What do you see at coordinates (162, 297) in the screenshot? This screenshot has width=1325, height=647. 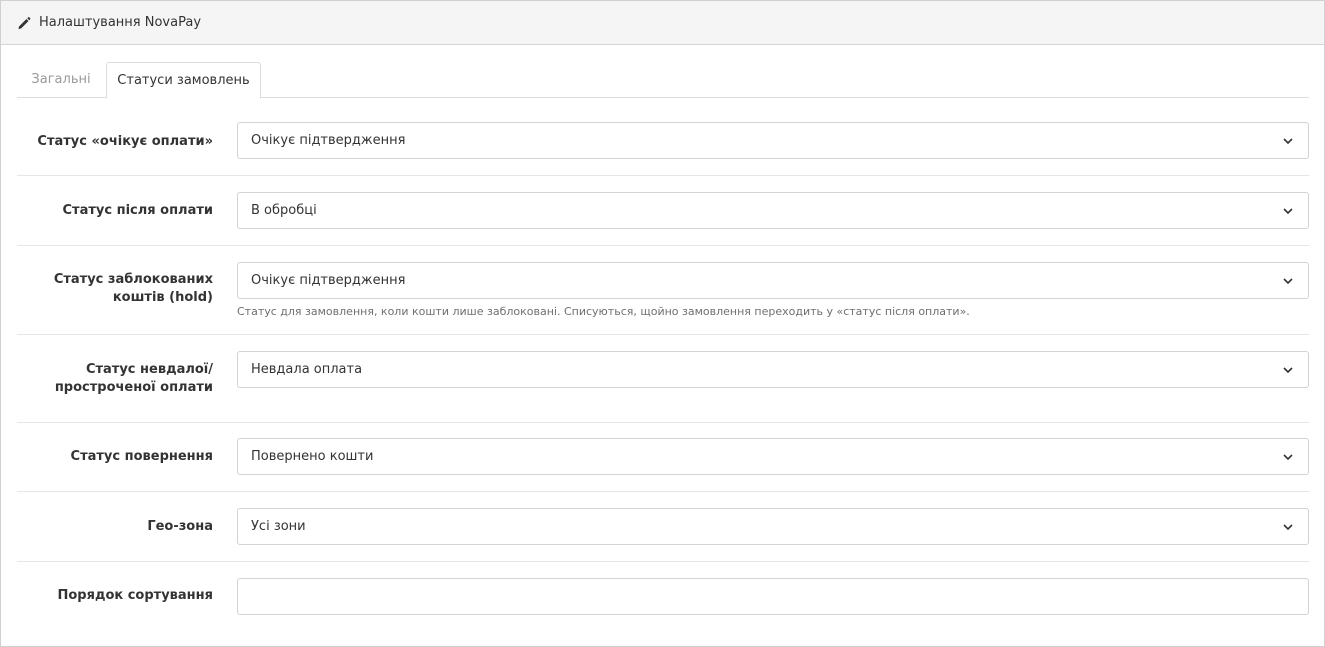 I see `hold-status-label-line2: коштів (hold)` at bounding box center [162, 297].